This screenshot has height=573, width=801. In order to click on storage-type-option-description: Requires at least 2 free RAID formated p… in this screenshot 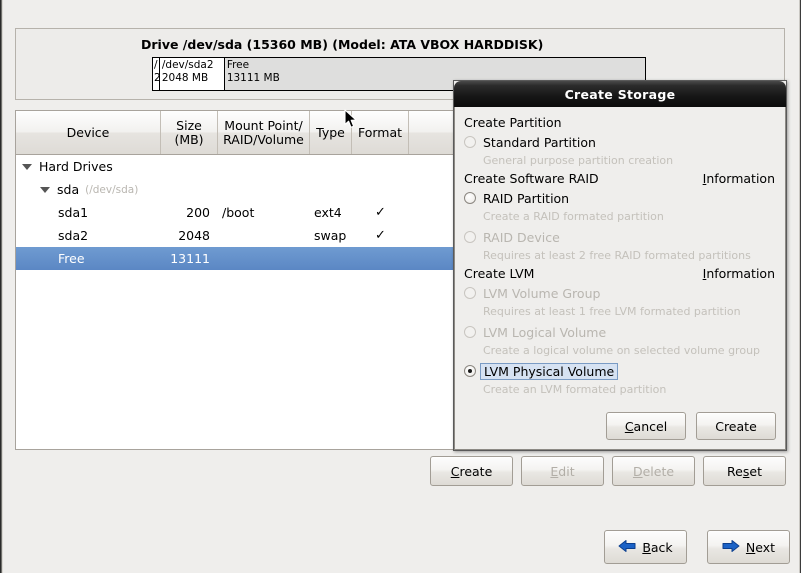, I will do `click(617, 255)`.